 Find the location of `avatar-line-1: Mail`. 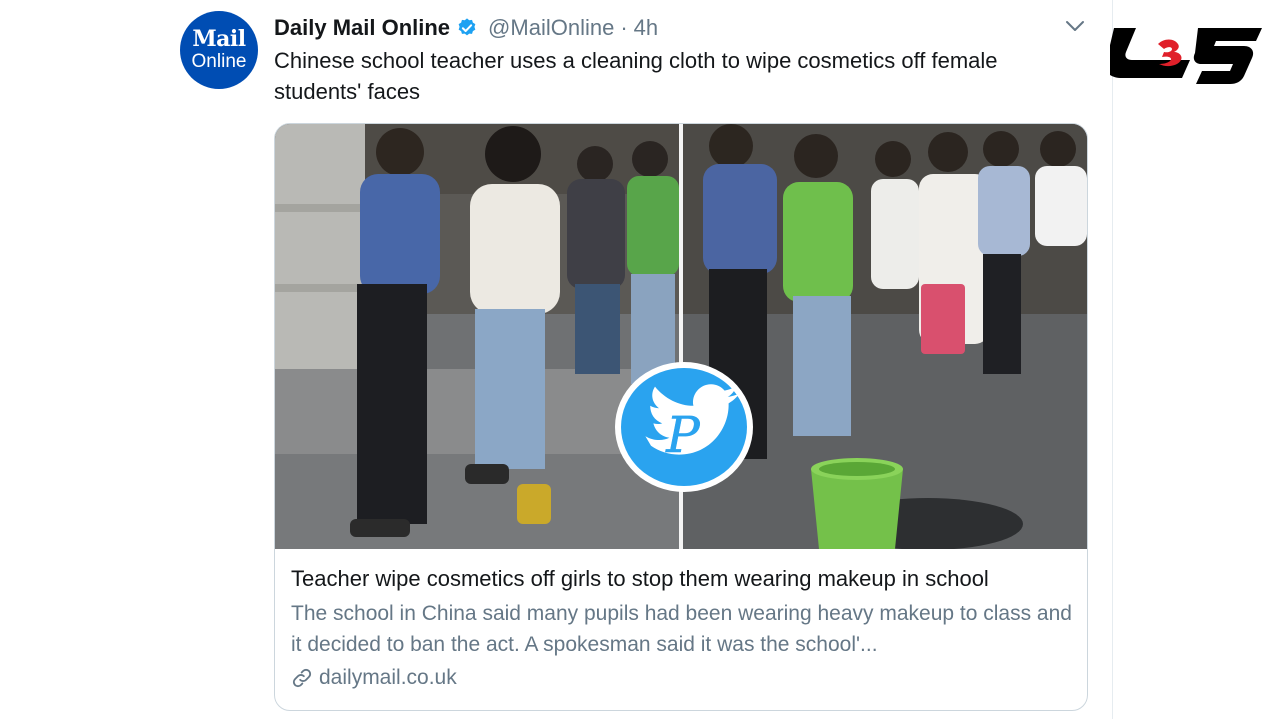

avatar-line-1: Mail is located at coordinates (219, 39).